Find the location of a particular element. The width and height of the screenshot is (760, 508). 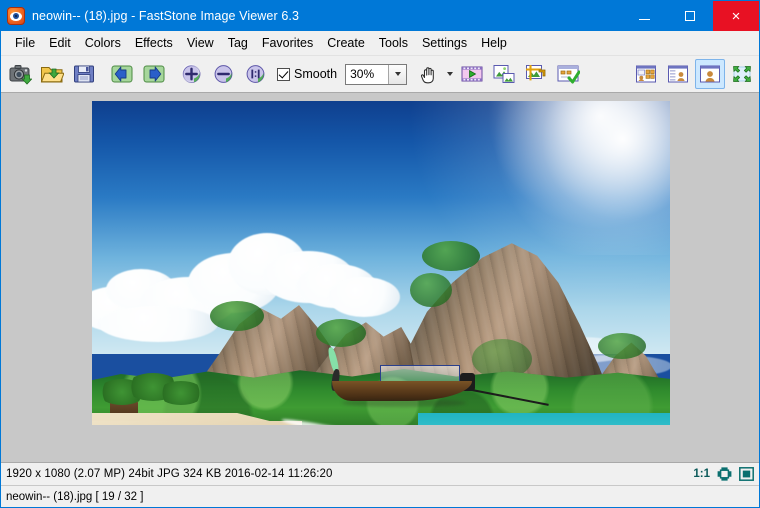

open-folder-icon is located at coordinates (52, 75).